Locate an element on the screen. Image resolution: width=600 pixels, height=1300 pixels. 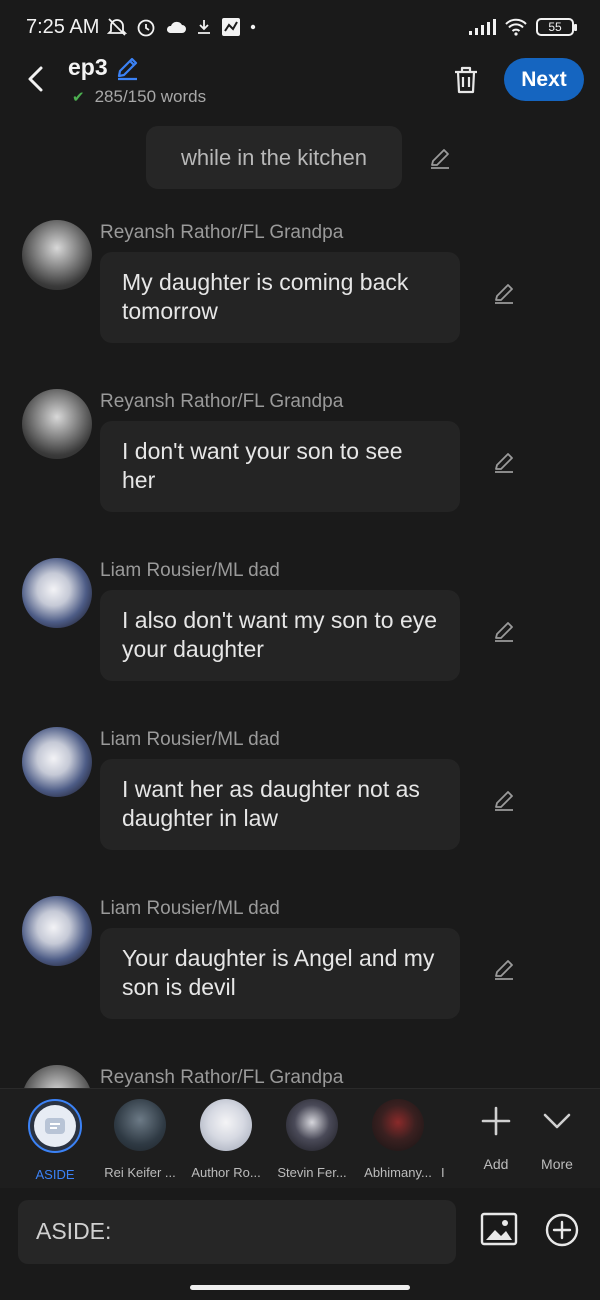
status-time: 7:25 AM is located at coordinates (63, 26).